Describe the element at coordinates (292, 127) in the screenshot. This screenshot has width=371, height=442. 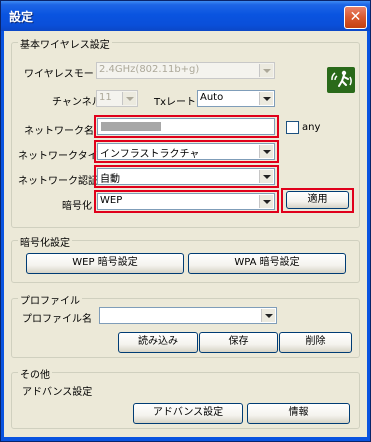
I see `any-checkbox` at that location.